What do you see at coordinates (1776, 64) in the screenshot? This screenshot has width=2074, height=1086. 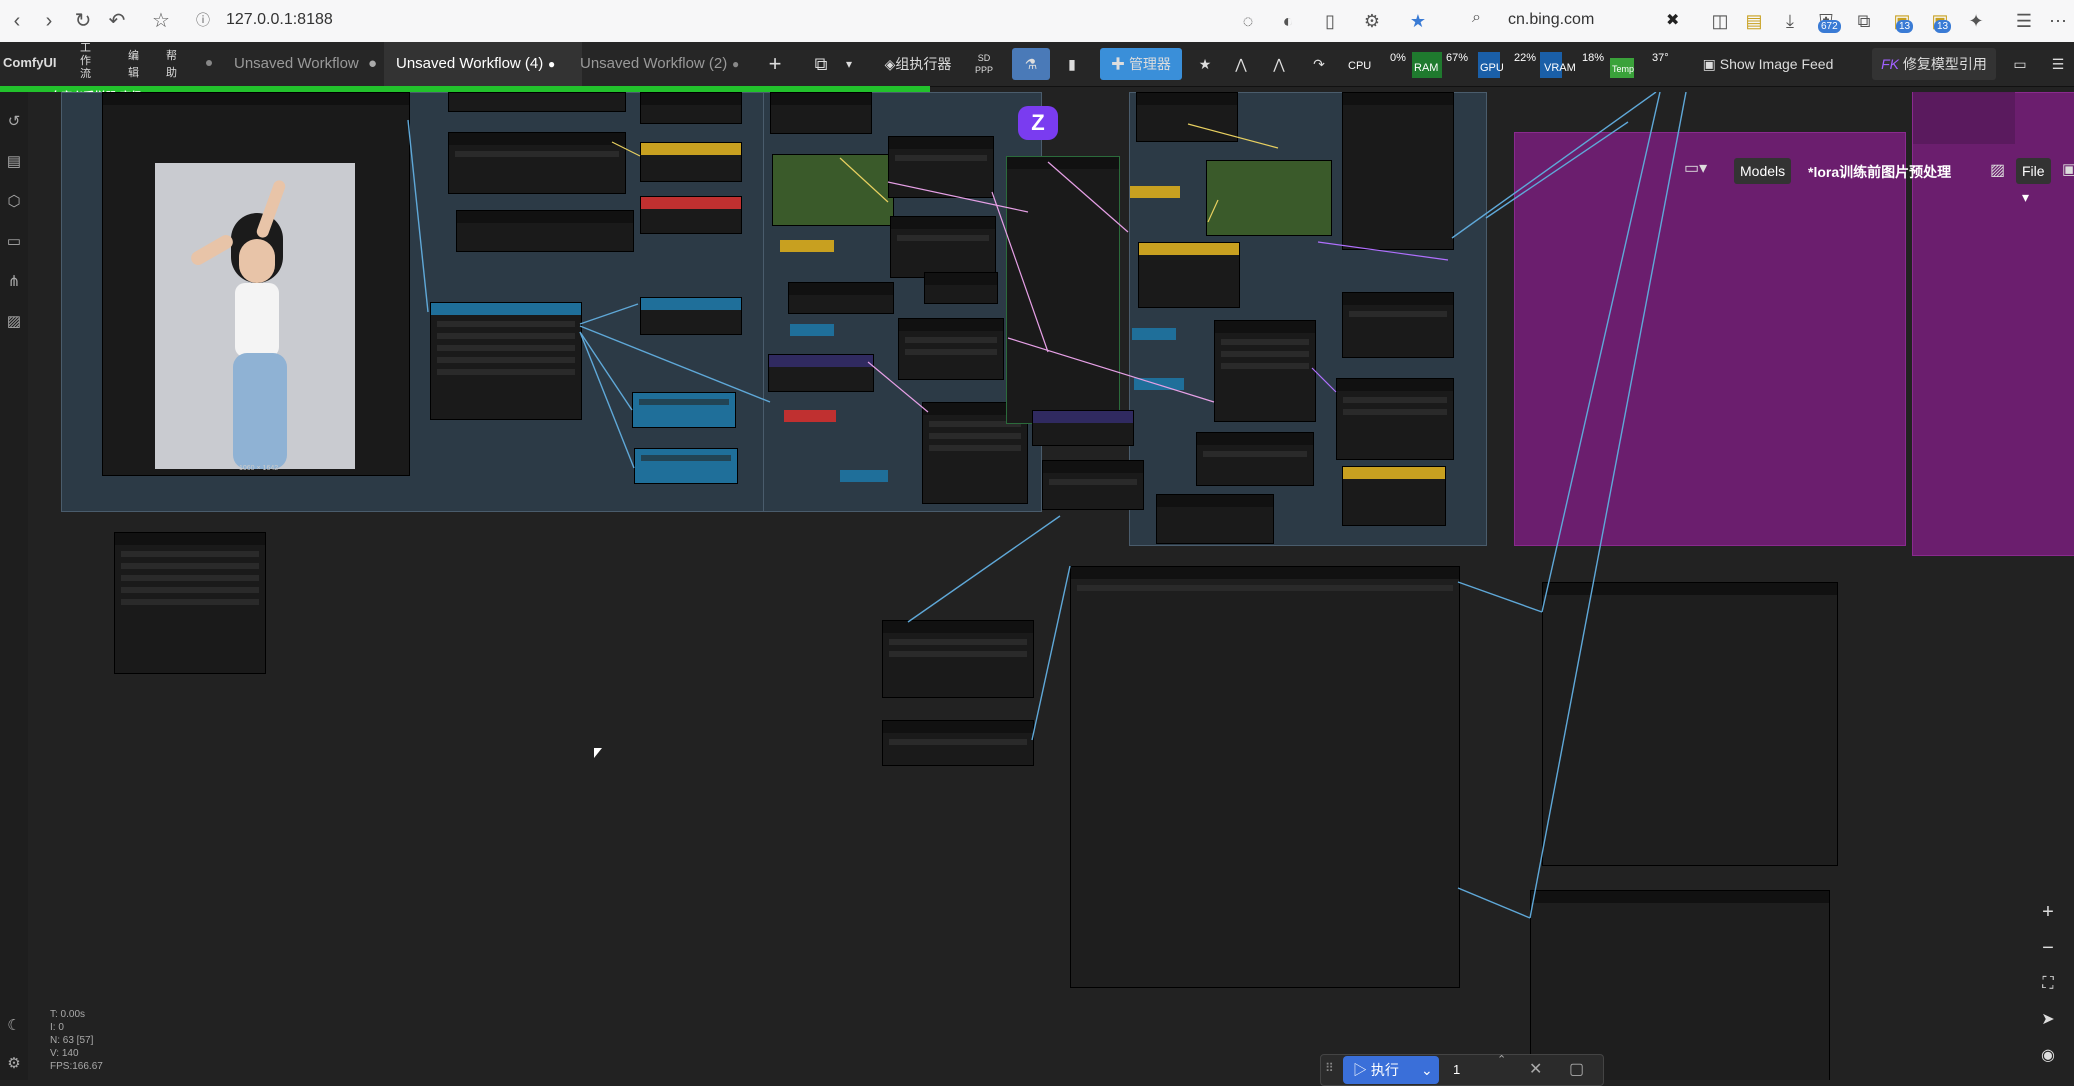 I see `show-image-feed-label: Show Image Feed` at bounding box center [1776, 64].